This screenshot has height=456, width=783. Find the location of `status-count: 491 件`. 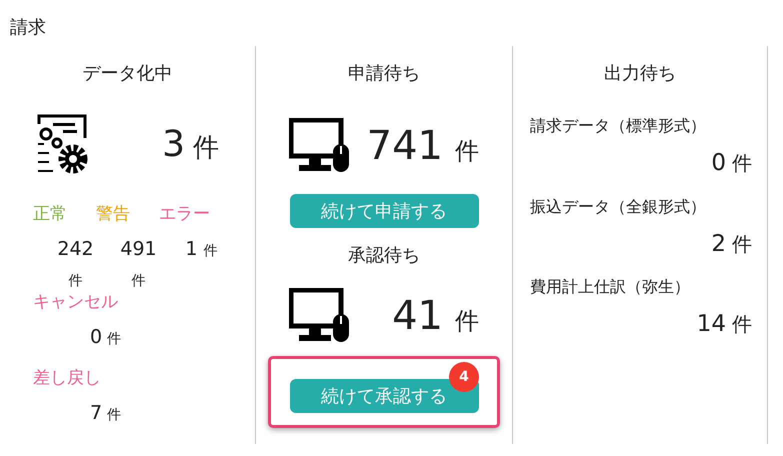

status-count: 491 件 is located at coordinates (138, 263).